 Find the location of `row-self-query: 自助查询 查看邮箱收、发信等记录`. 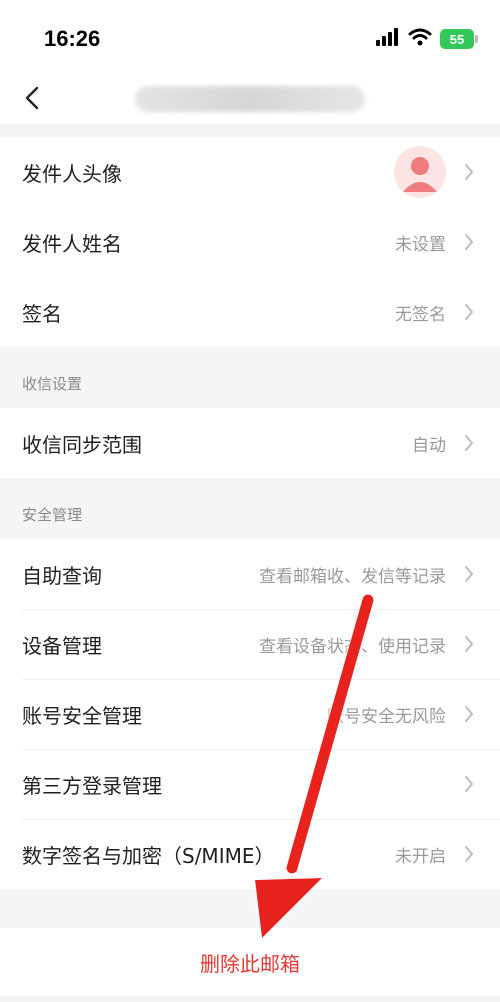

row-self-query: 自助查询 查看邮箱收、发信等记录 is located at coordinates (250, 574).